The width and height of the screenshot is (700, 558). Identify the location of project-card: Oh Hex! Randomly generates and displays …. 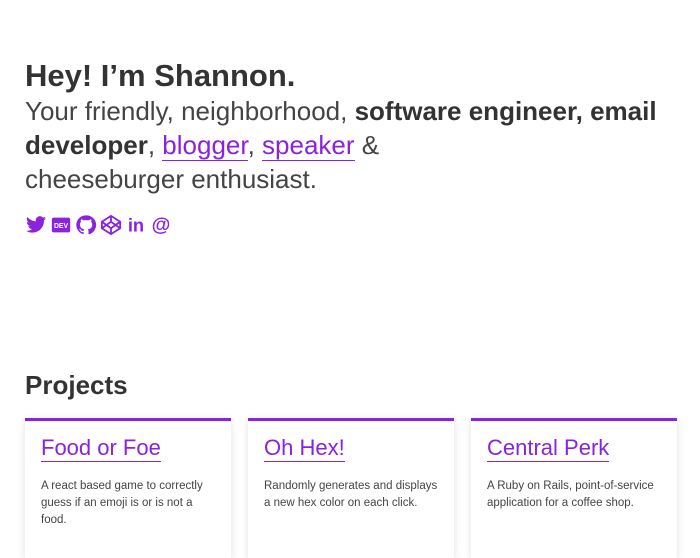
(351, 488).